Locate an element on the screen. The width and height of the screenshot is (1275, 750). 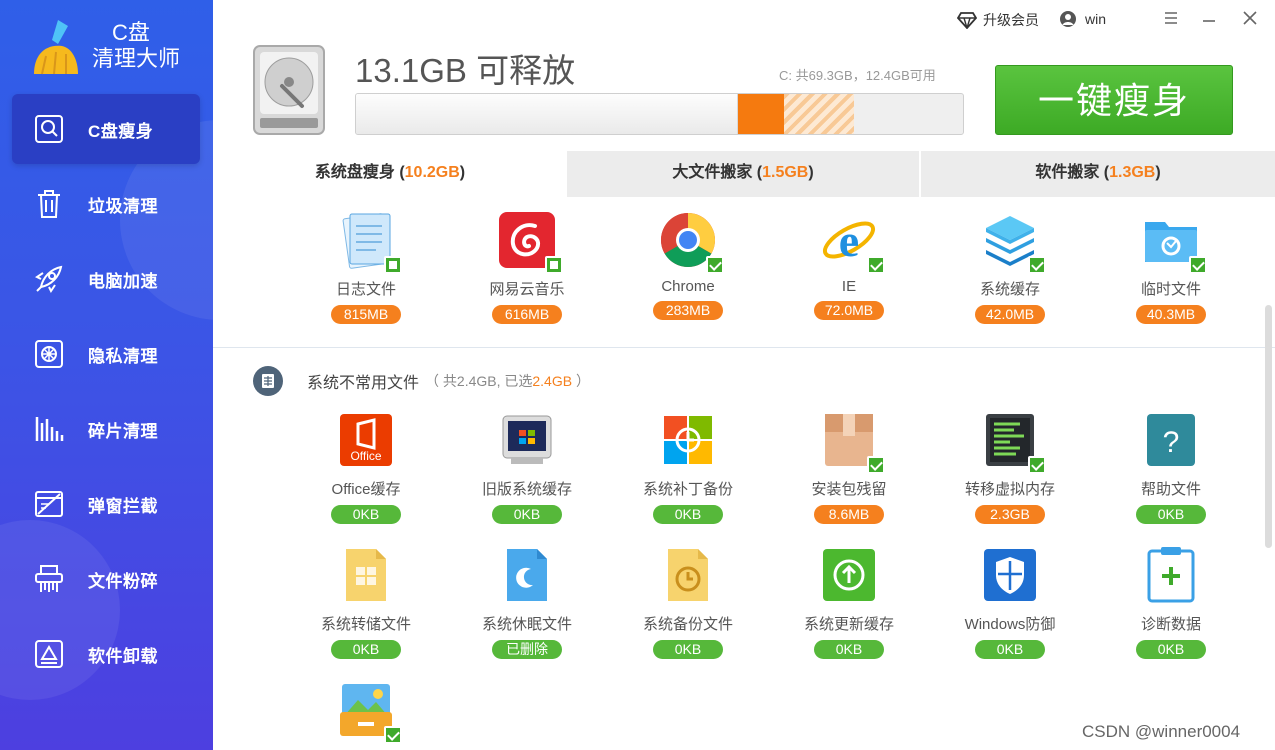
menu-button is located at coordinates (1171, 19).